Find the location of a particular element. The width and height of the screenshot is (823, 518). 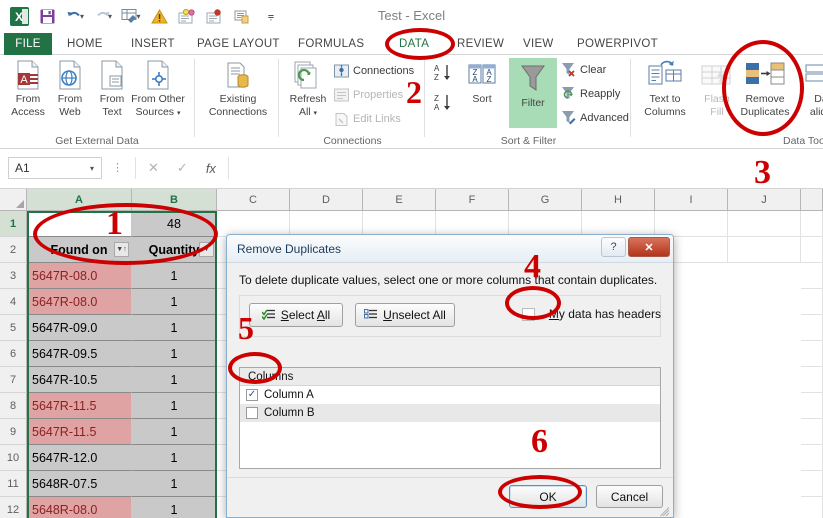

row-header-2: 2 is located at coordinates (13, 250).